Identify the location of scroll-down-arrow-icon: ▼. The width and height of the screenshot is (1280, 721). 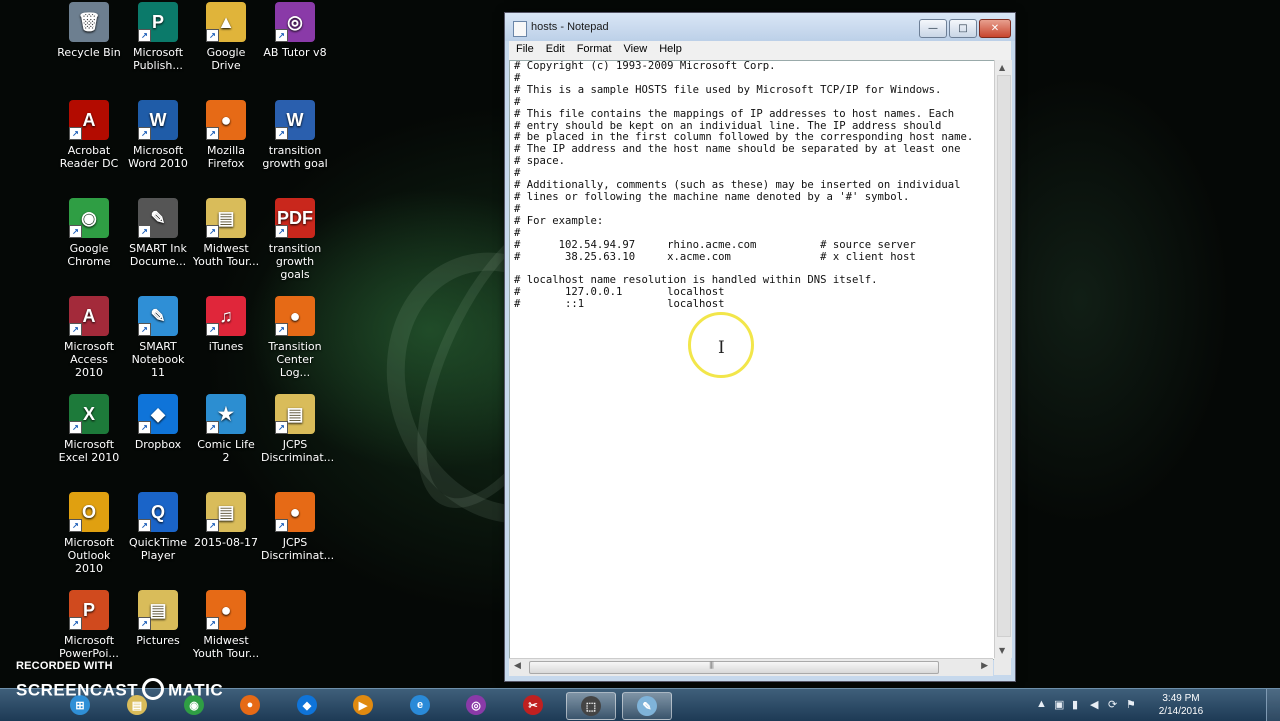
(1002, 650).